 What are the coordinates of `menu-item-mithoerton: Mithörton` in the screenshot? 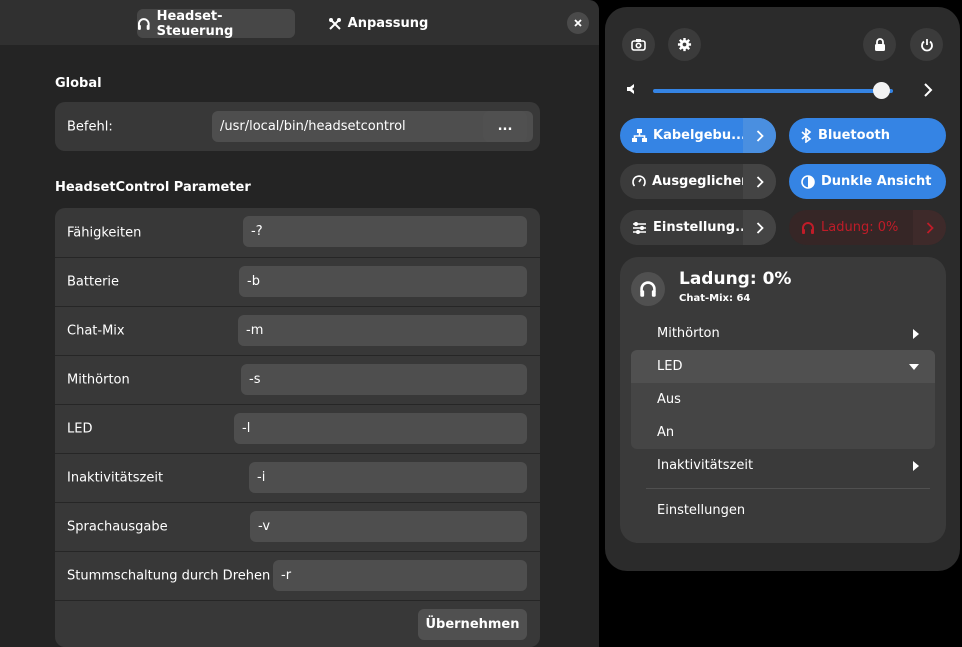 It's located at (783, 333).